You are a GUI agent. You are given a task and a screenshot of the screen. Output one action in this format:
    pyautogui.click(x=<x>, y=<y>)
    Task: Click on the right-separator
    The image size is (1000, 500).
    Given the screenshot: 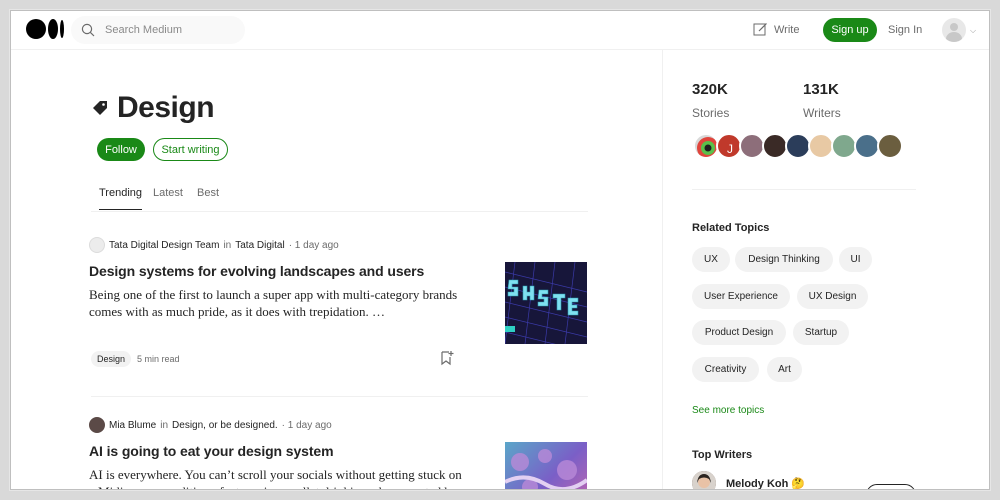 What is the action you would take?
    pyautogui.click(x=804, y=189)
    